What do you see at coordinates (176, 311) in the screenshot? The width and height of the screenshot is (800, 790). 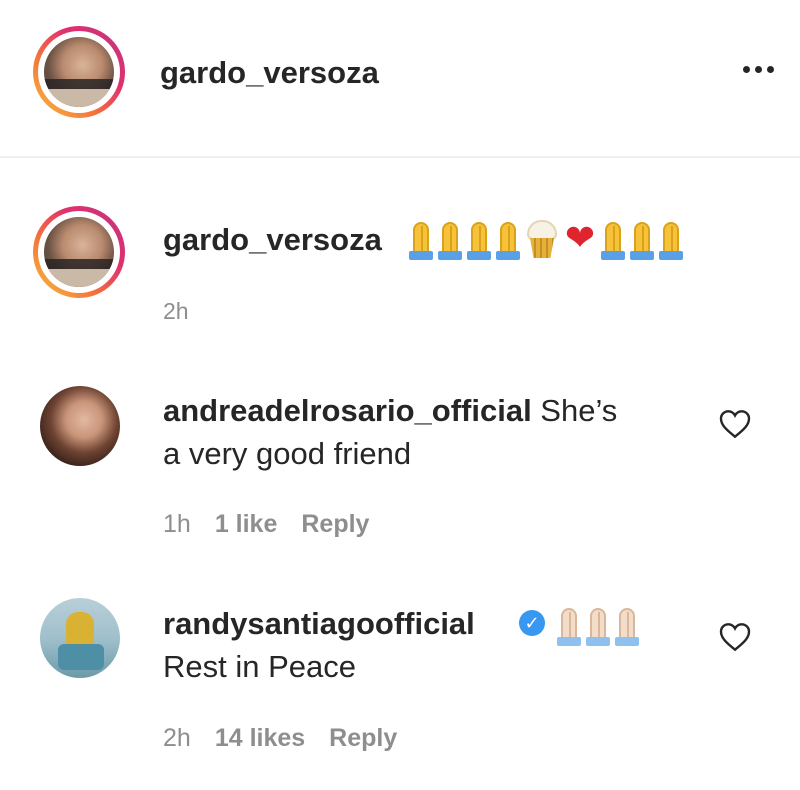 I see `caption-timestamp: 2h` at bounding box center [176, 311].